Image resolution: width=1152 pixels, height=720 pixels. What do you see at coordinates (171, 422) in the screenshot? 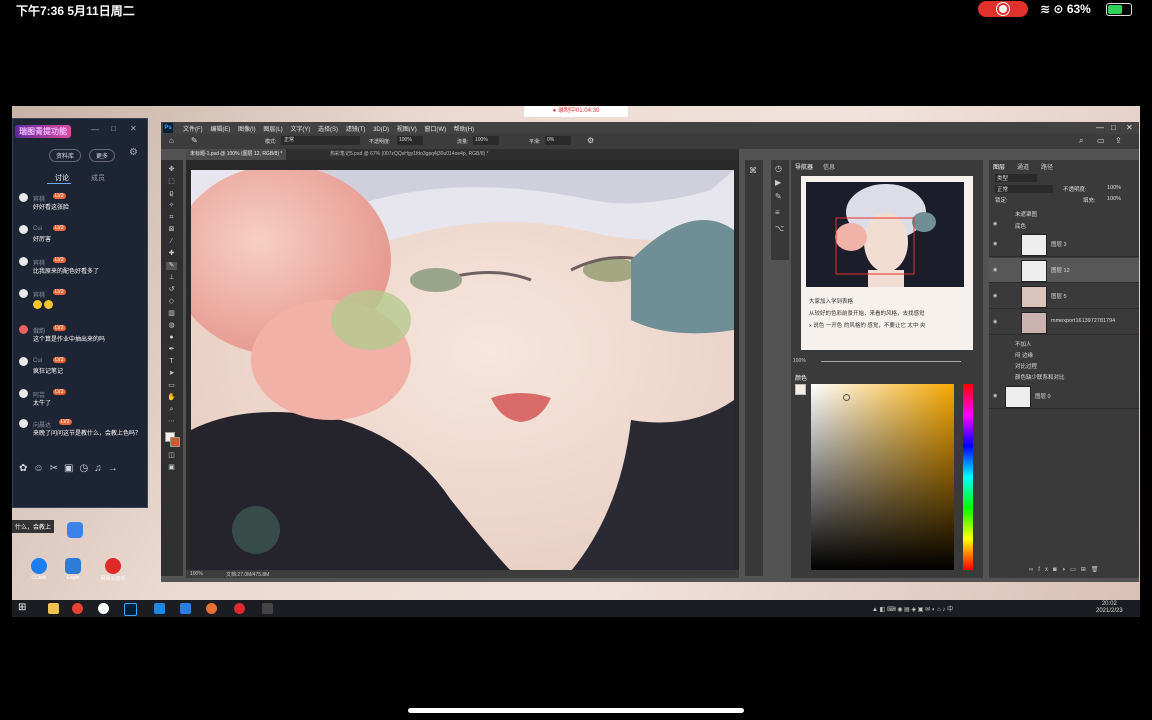
I see `more-tools-icon: ⋯` at bounding box center [171, 422].